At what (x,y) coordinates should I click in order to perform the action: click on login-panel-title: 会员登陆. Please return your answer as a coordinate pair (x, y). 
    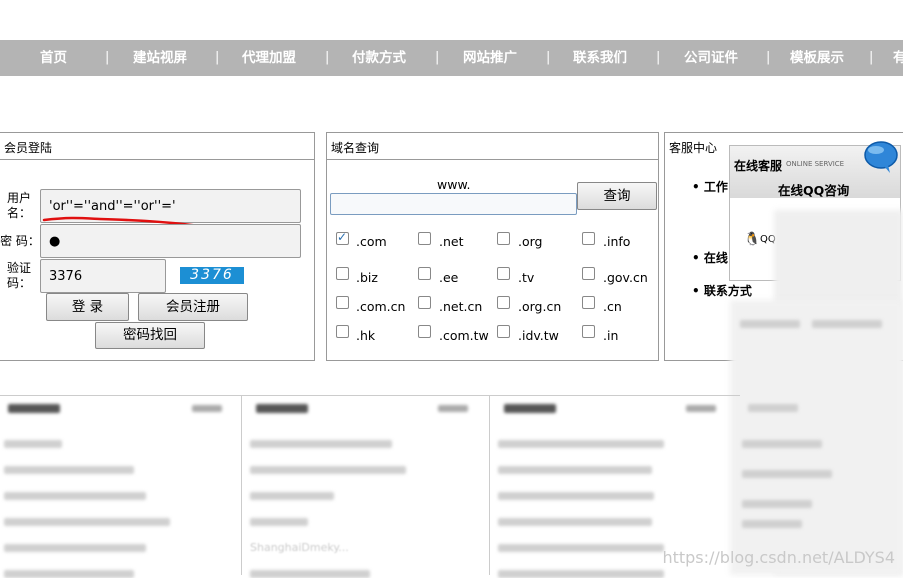
    Looking at the image, I should click on (28, 148).